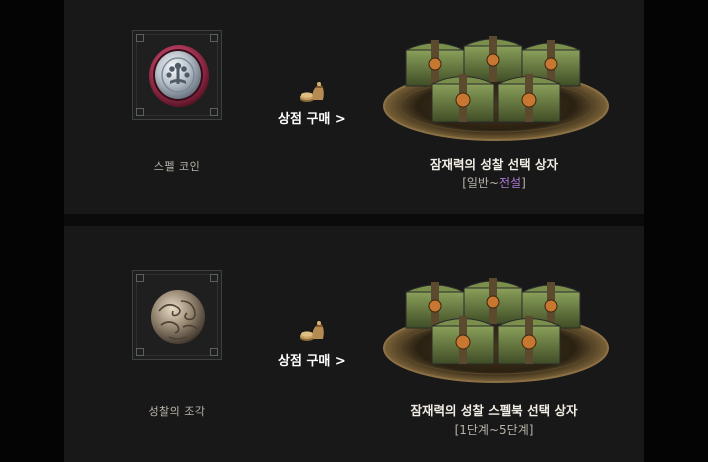  What do you see at coordinates (494, 430) in the screenshot?
I see `reward-tier-range: [1단계~5단계]` at bounding box center [494, 430].